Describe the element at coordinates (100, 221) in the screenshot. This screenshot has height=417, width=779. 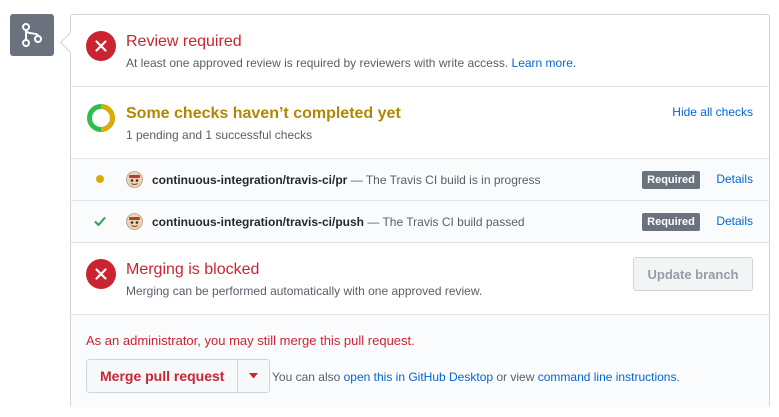
I see `check-icon` at that location.